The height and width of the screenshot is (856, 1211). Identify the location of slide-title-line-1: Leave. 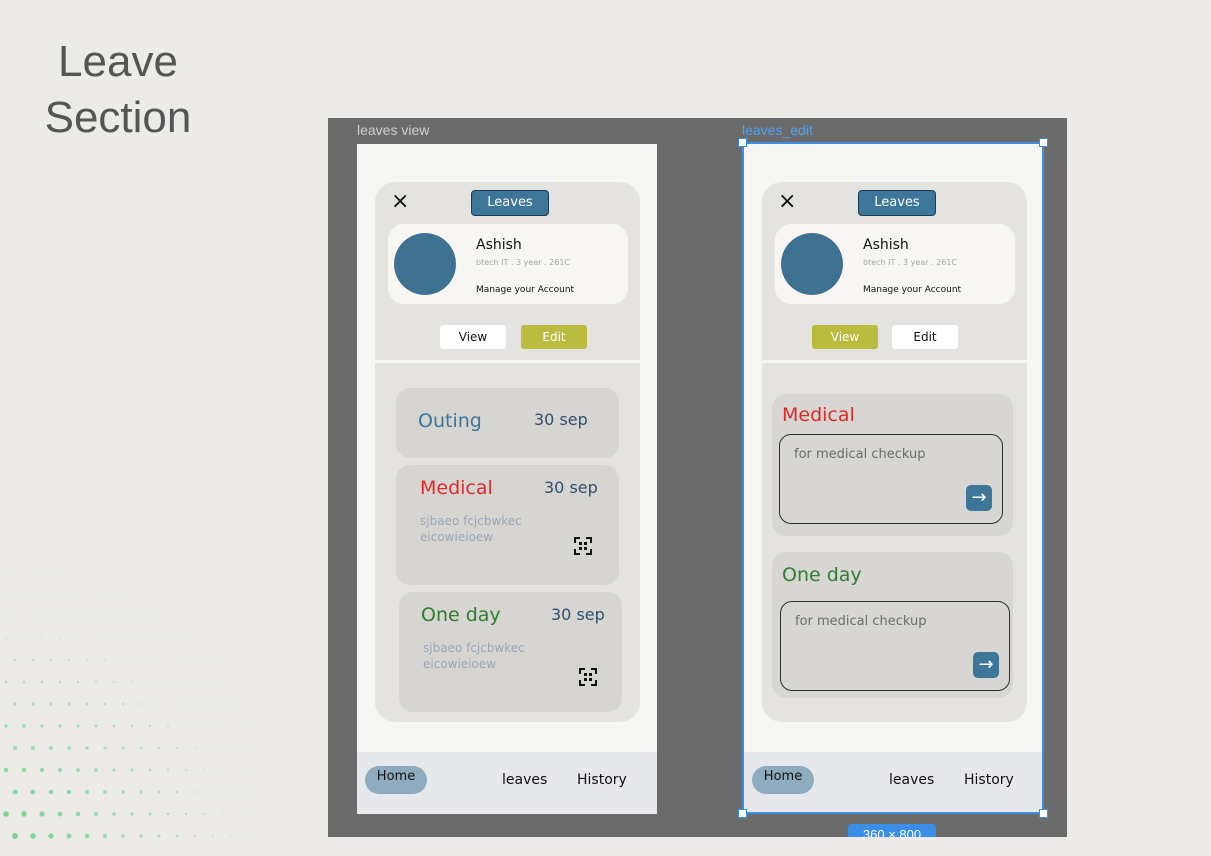
(118, 61).